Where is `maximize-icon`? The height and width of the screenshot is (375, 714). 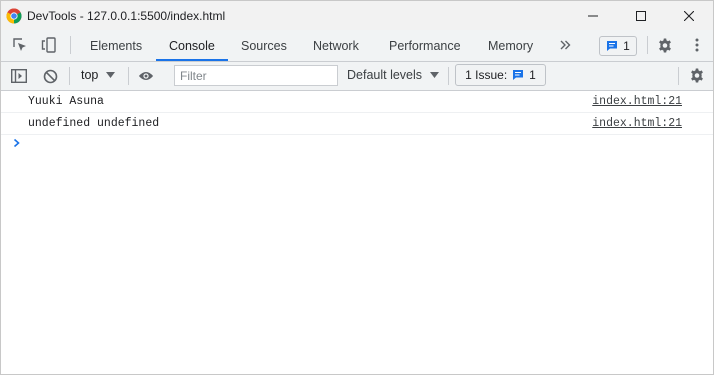
maximize-icon is located at coordinates (641, 15).